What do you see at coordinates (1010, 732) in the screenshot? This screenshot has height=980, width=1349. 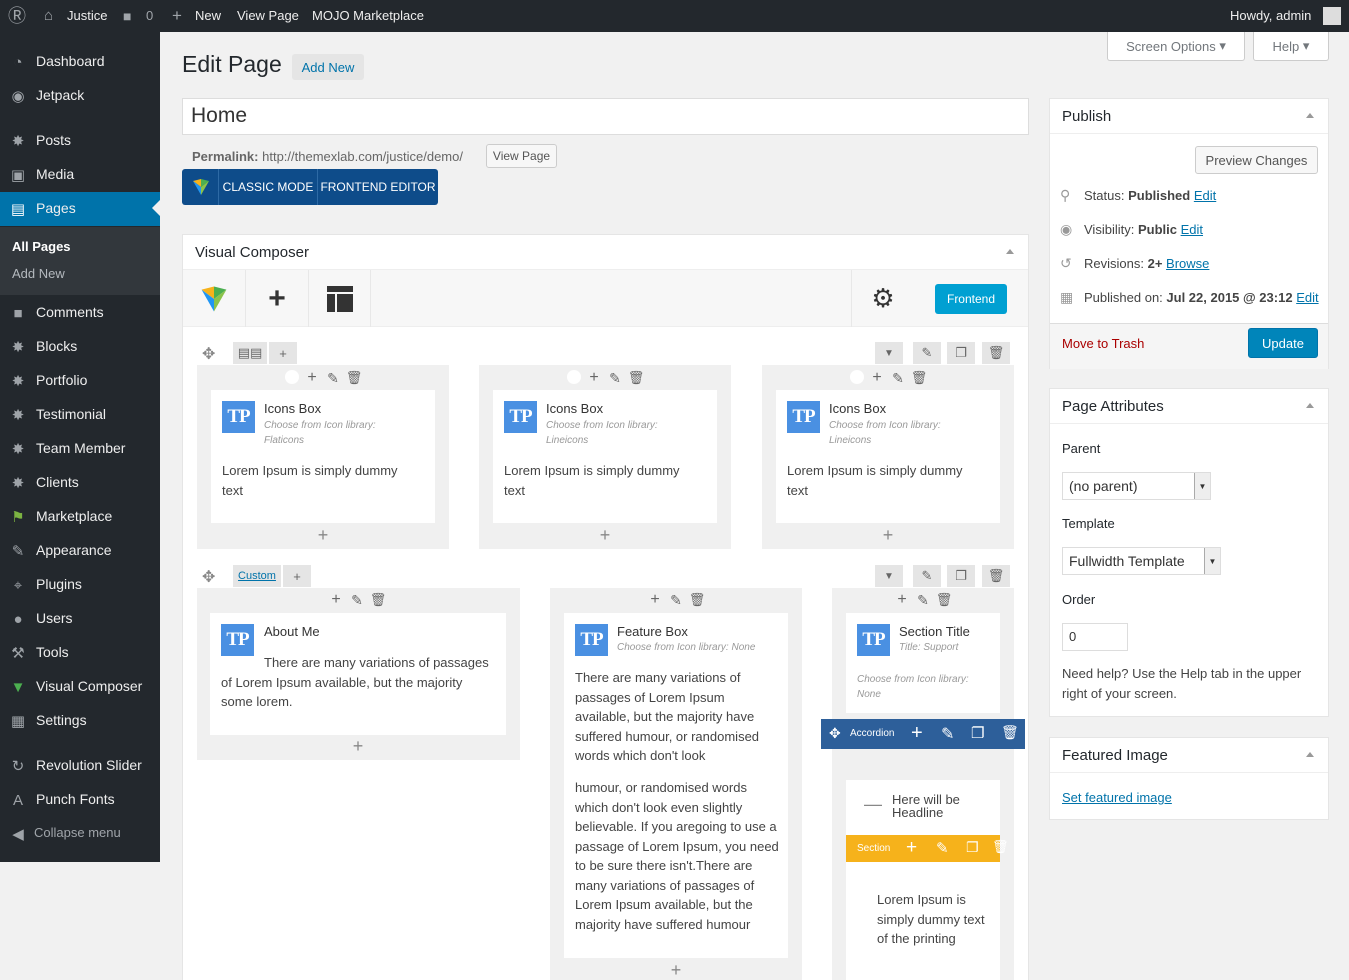 I see `accordion-delete-icon: 🗑` at bounding box center [1010, 732].